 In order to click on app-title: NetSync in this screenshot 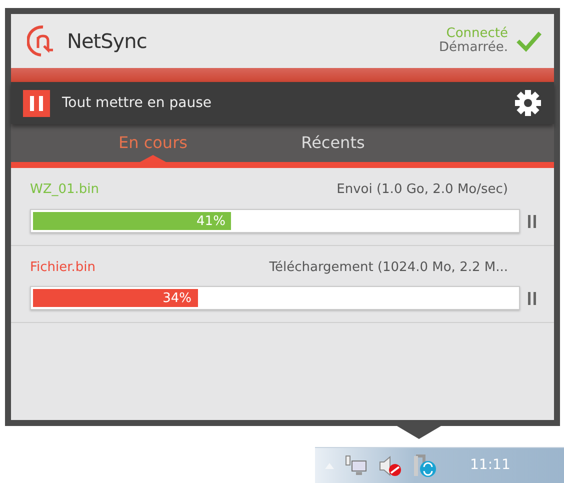, I will do `click(107, 41)`.